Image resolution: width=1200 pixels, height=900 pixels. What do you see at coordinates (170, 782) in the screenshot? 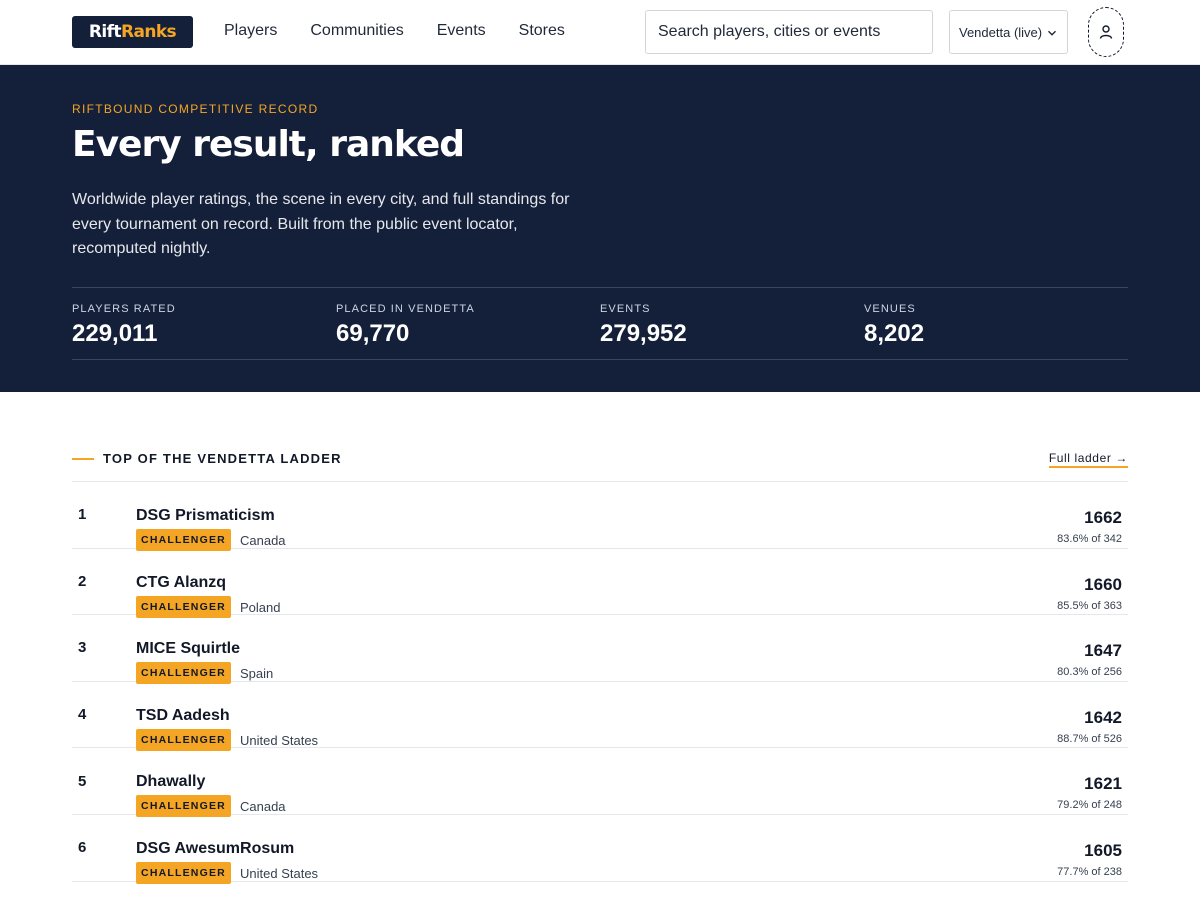
I see `player-name: Dhawally` at bounding box center [170, 782].